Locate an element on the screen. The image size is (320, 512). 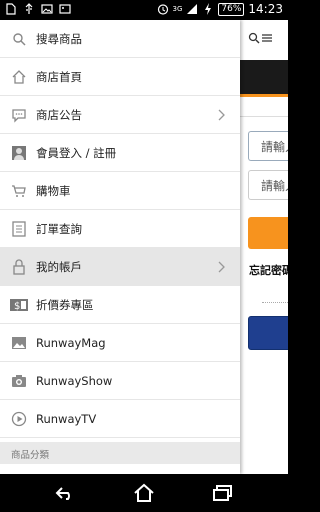
user-icon is located at coordinates (19, 153).